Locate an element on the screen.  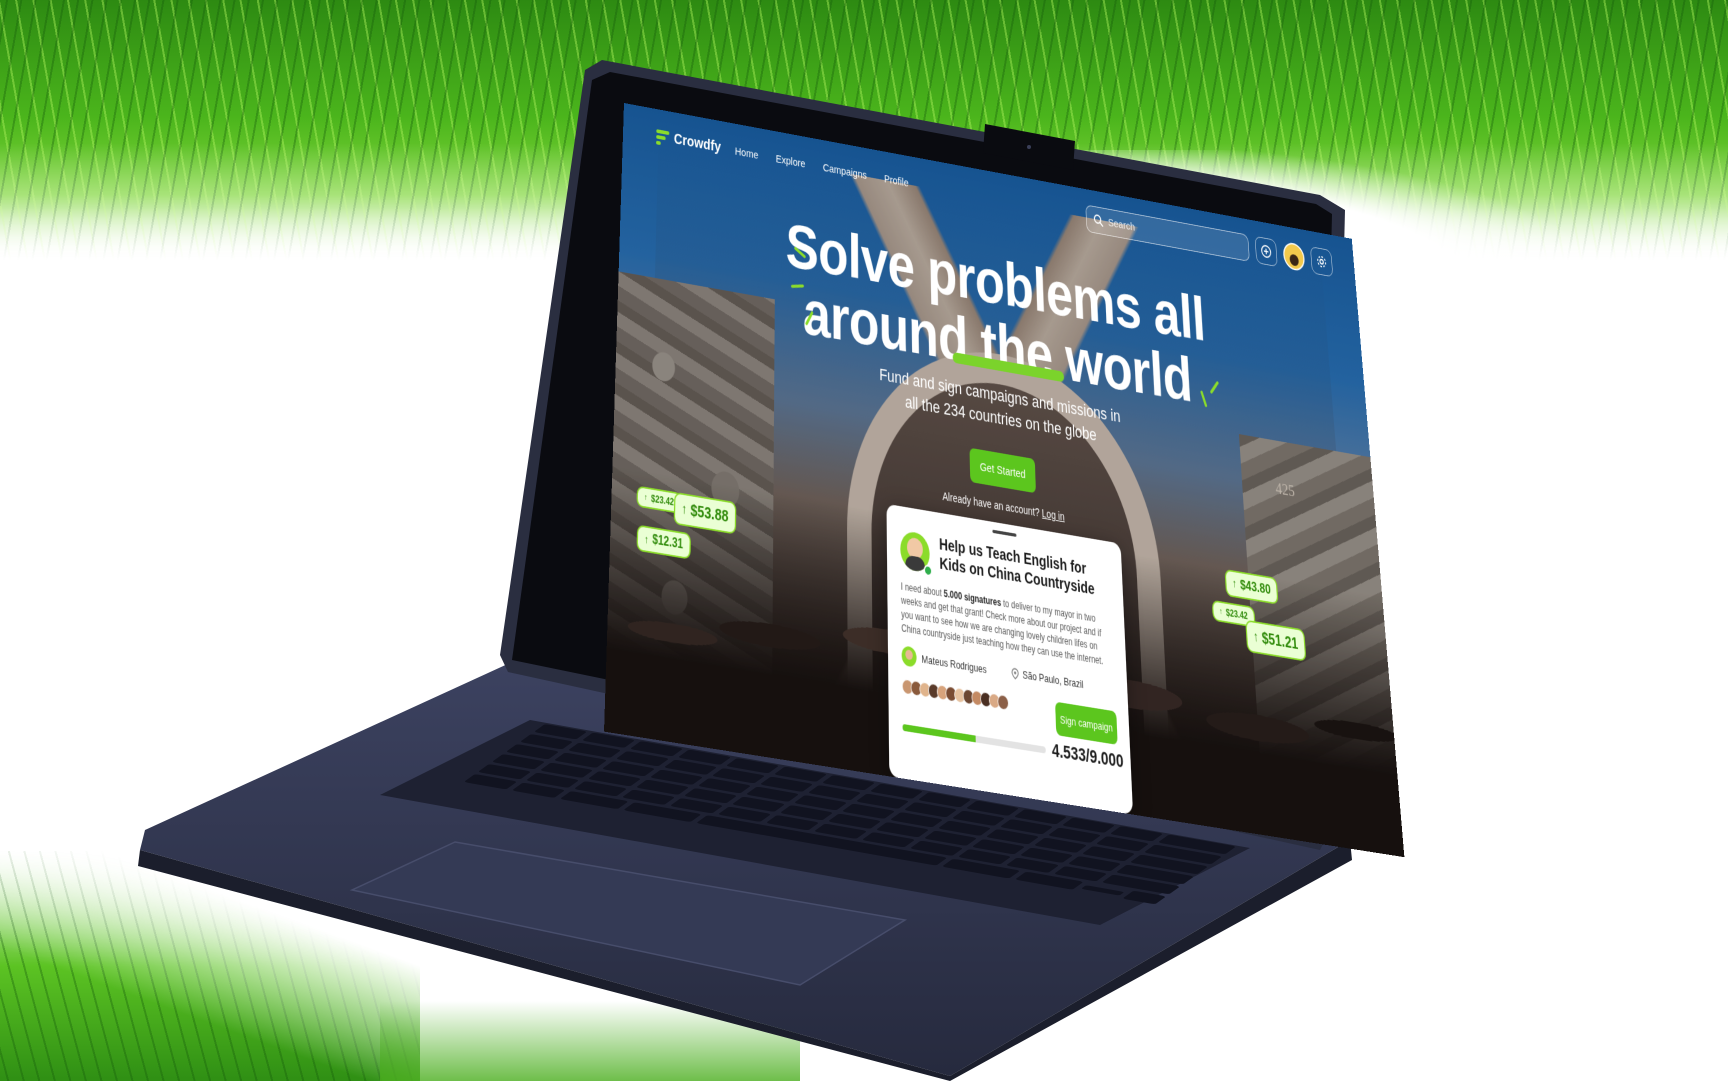
add-circle-icon is located at coordinates (1266, 251).